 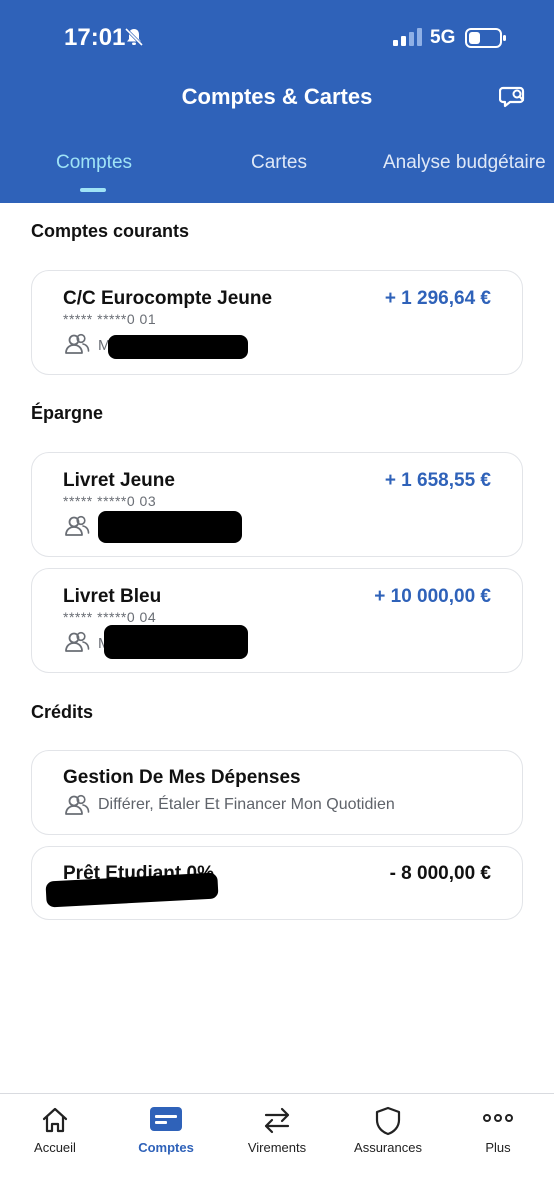 I want to click on active-tab-indicator, so click(x=93, y=190).